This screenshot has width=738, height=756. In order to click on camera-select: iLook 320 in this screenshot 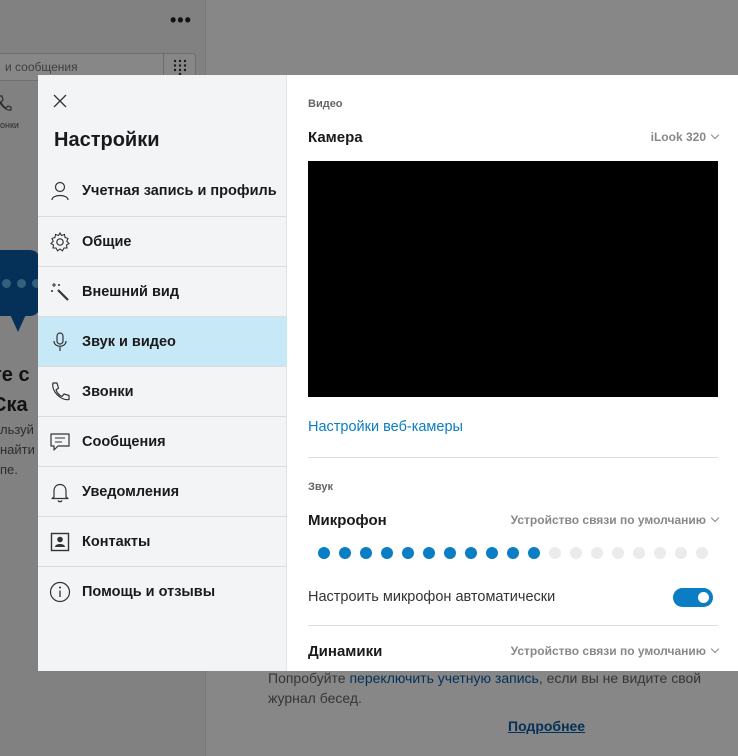, I will do `click(685, 137)`.